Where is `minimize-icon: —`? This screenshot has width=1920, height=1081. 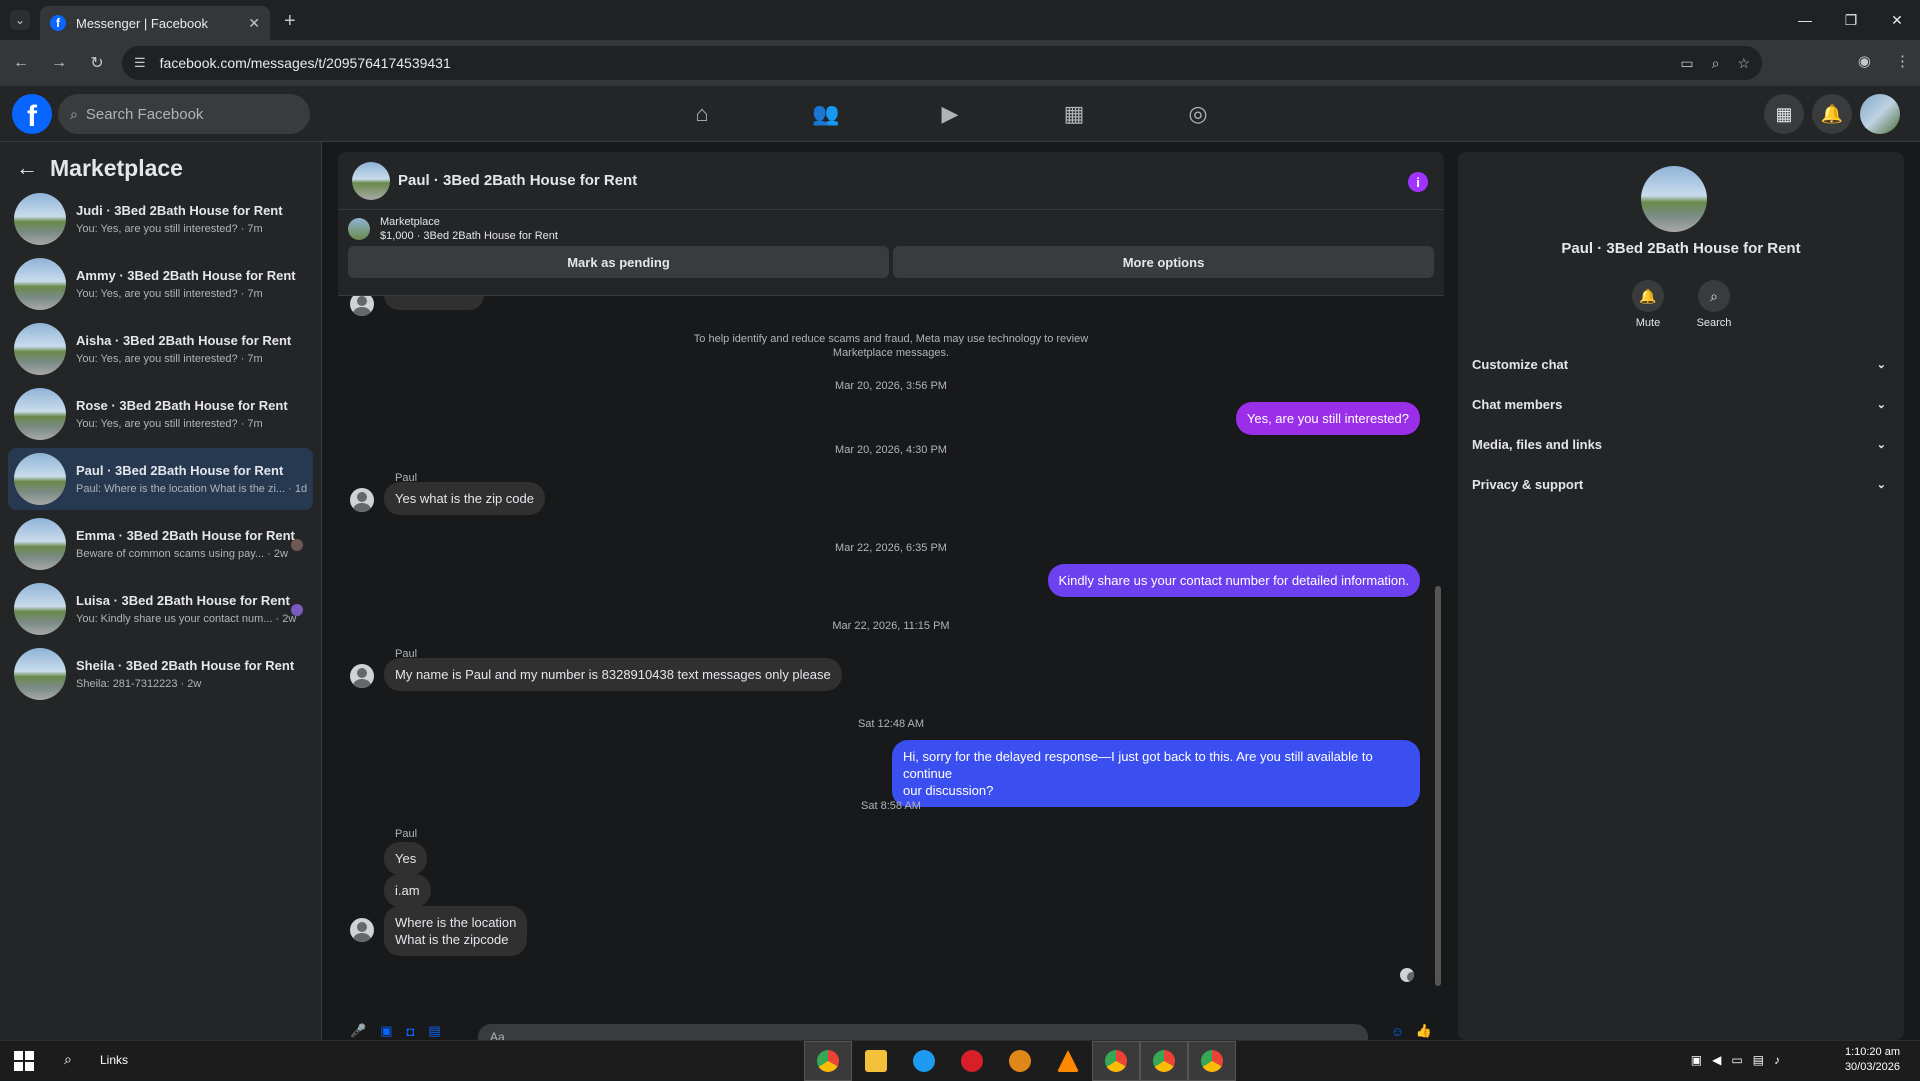 minimize-icon: — is located at coordinates (1805, 20).